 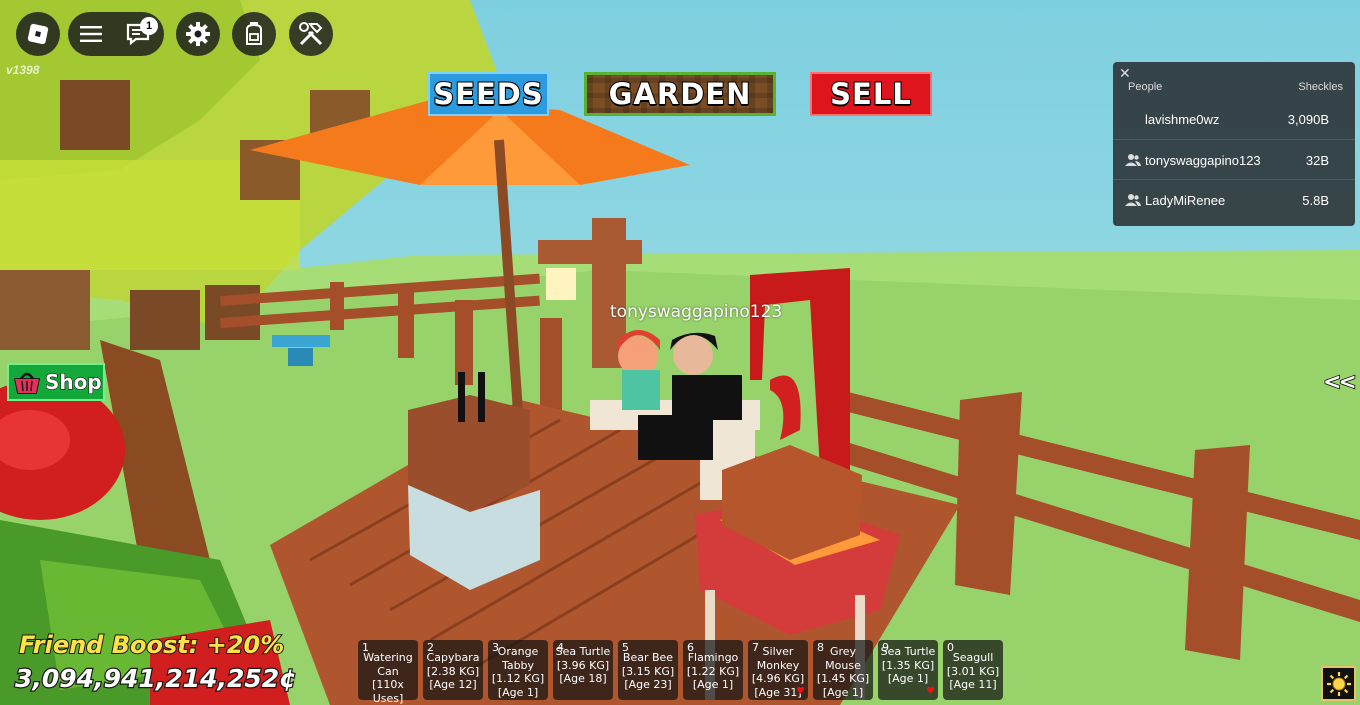 I want to click on friend-boost-label: Friend Boost: +20%, so click(x=151, y=645).